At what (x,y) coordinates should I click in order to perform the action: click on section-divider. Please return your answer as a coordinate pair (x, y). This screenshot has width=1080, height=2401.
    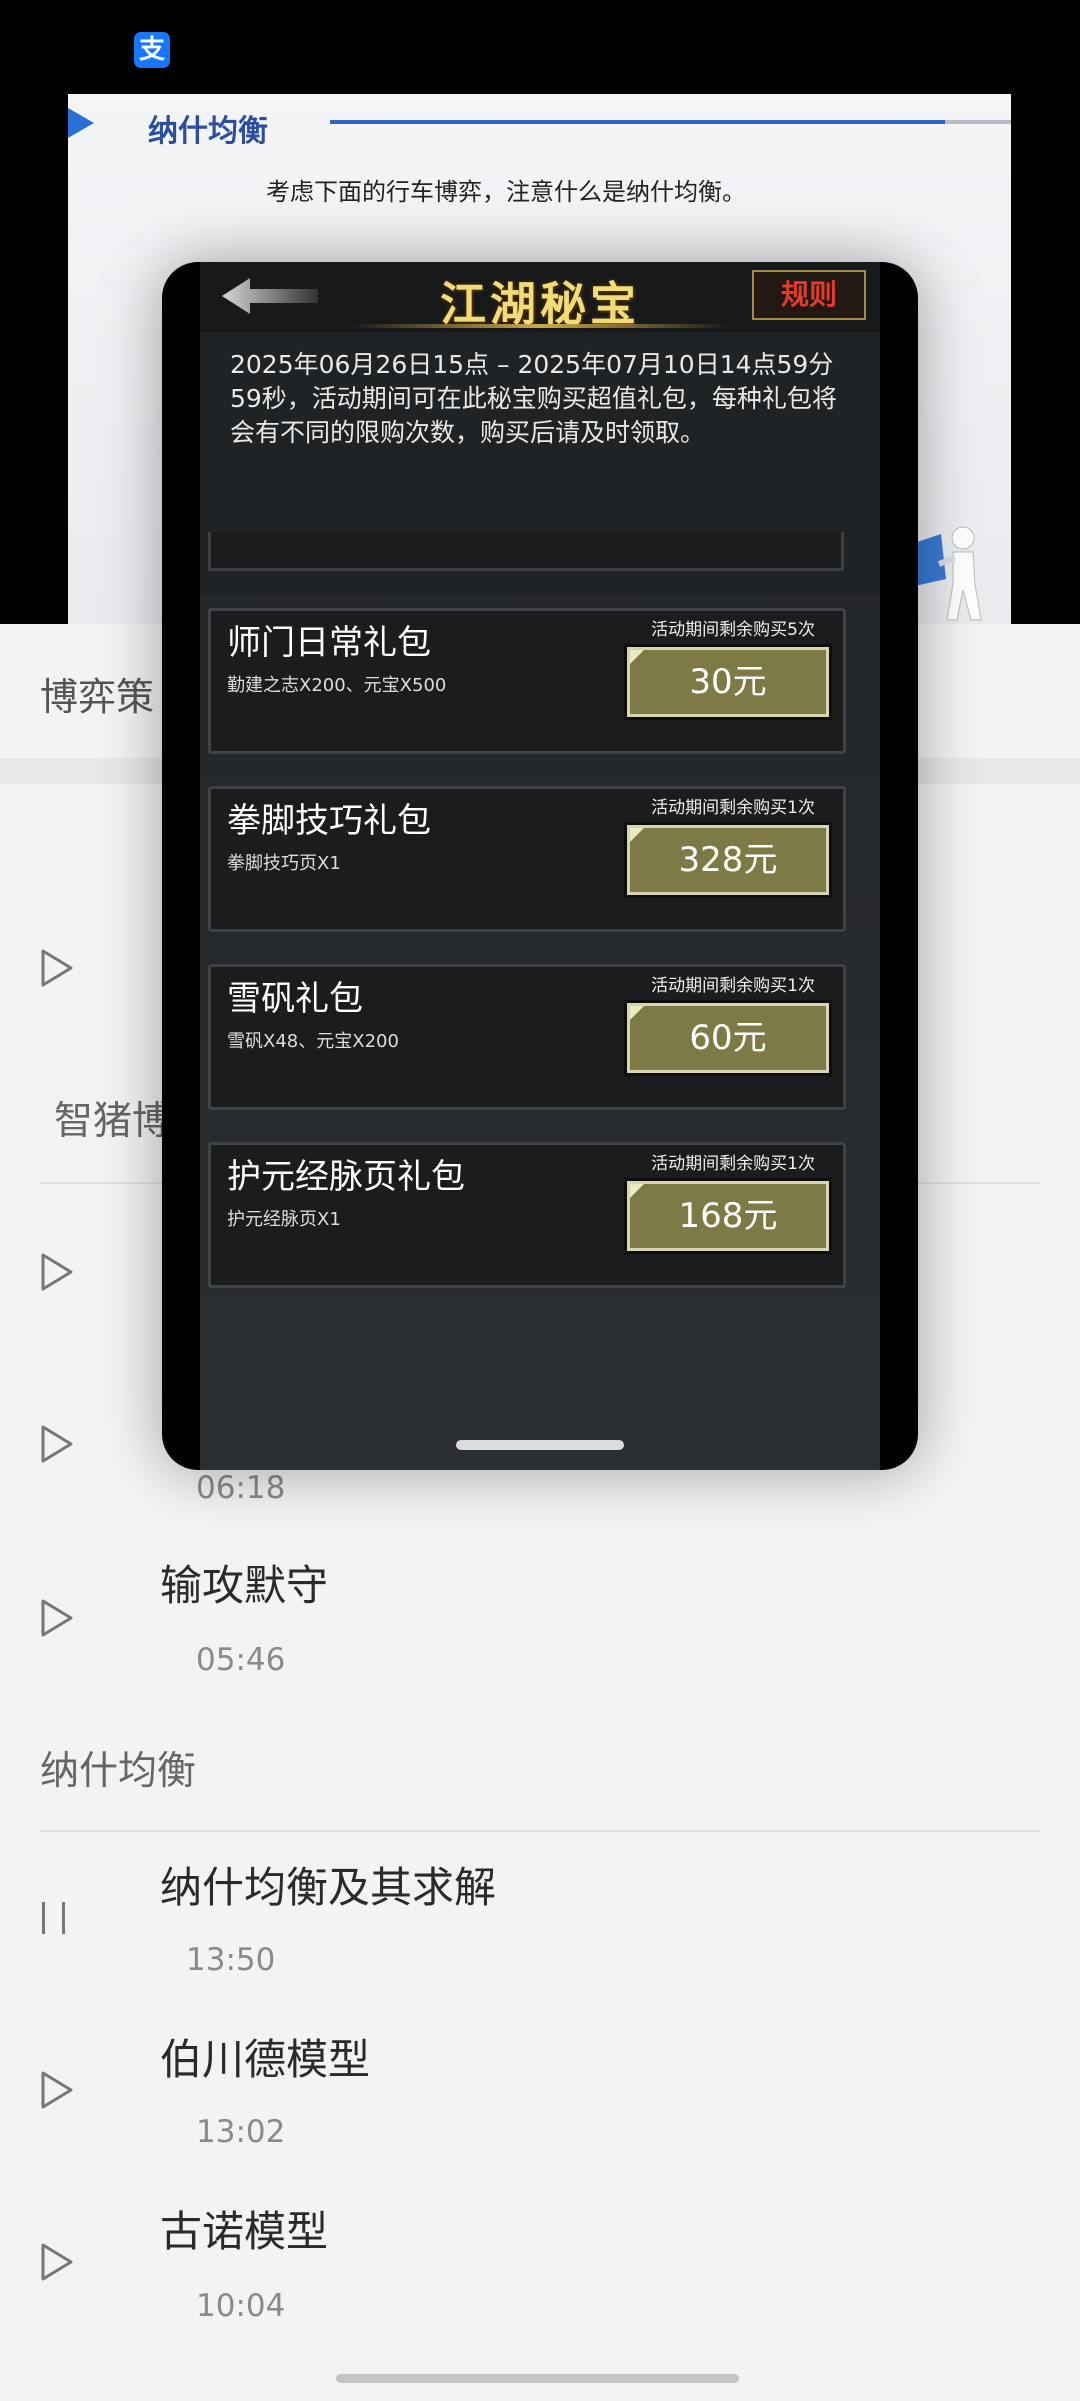
    Looking at the image, I should click on (540, 1831).